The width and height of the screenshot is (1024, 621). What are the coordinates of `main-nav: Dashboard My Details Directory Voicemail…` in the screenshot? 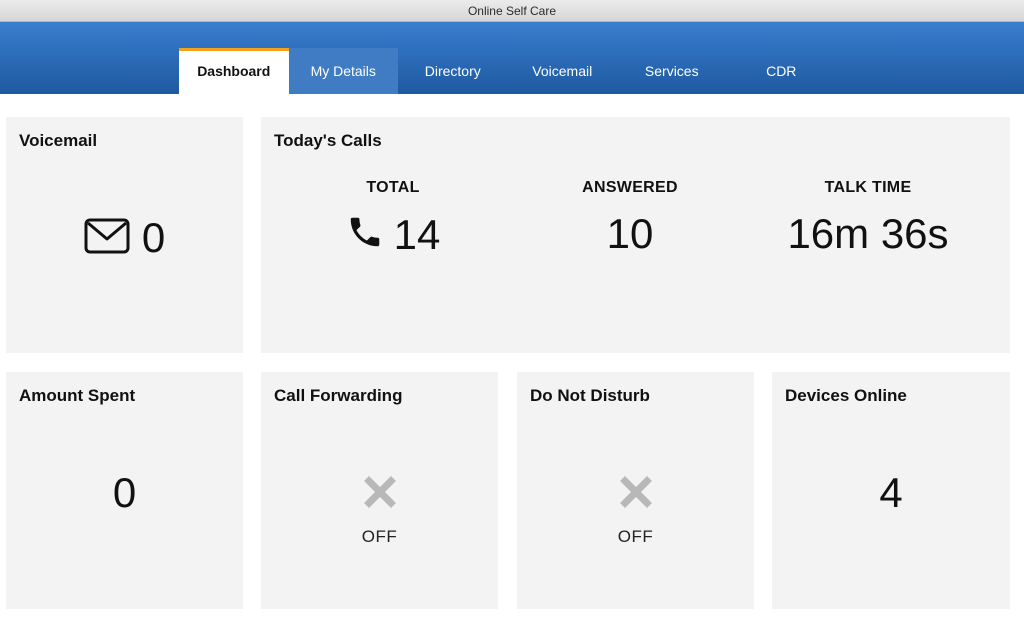 It's located at (507, 71).